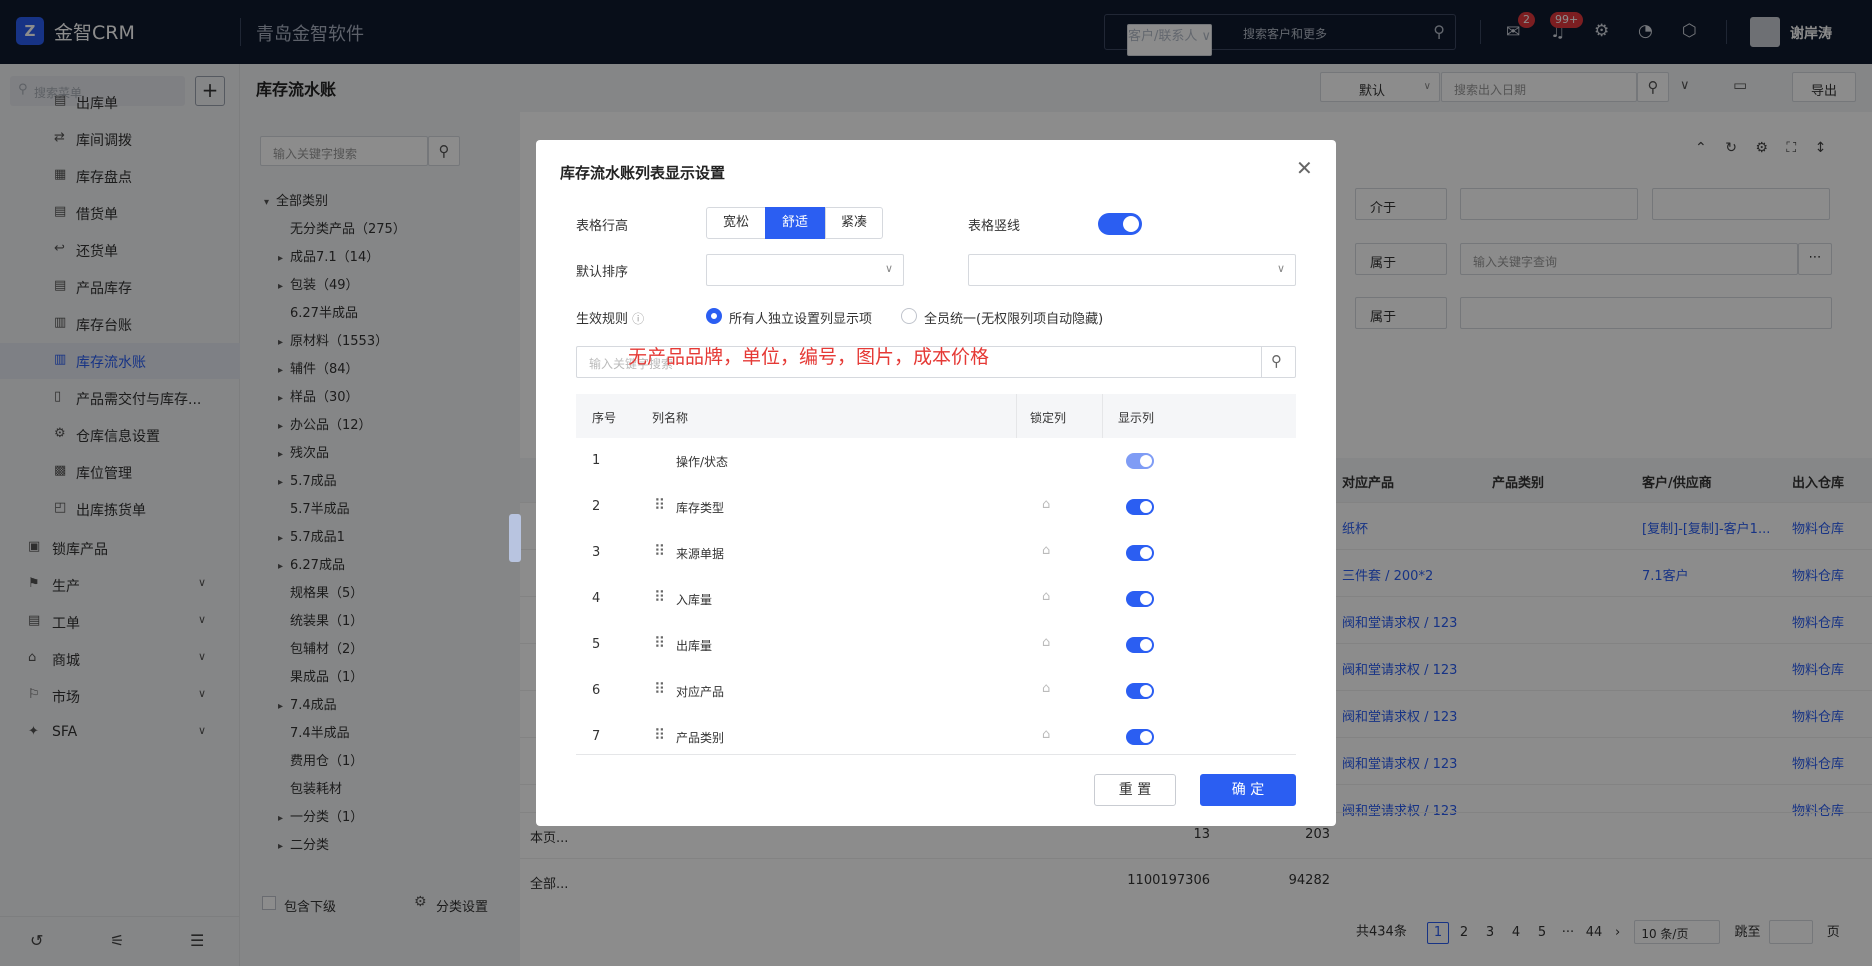 The width and height of the screenshot is (1872, 966). Describe the element at coordinates (736, 223) in the screenshot. I see `row-height-loose: 宽松` at that location.